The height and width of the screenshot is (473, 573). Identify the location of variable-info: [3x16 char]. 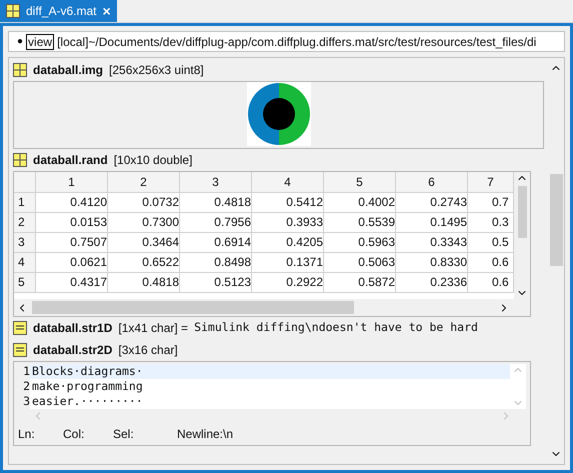
(148, 350).